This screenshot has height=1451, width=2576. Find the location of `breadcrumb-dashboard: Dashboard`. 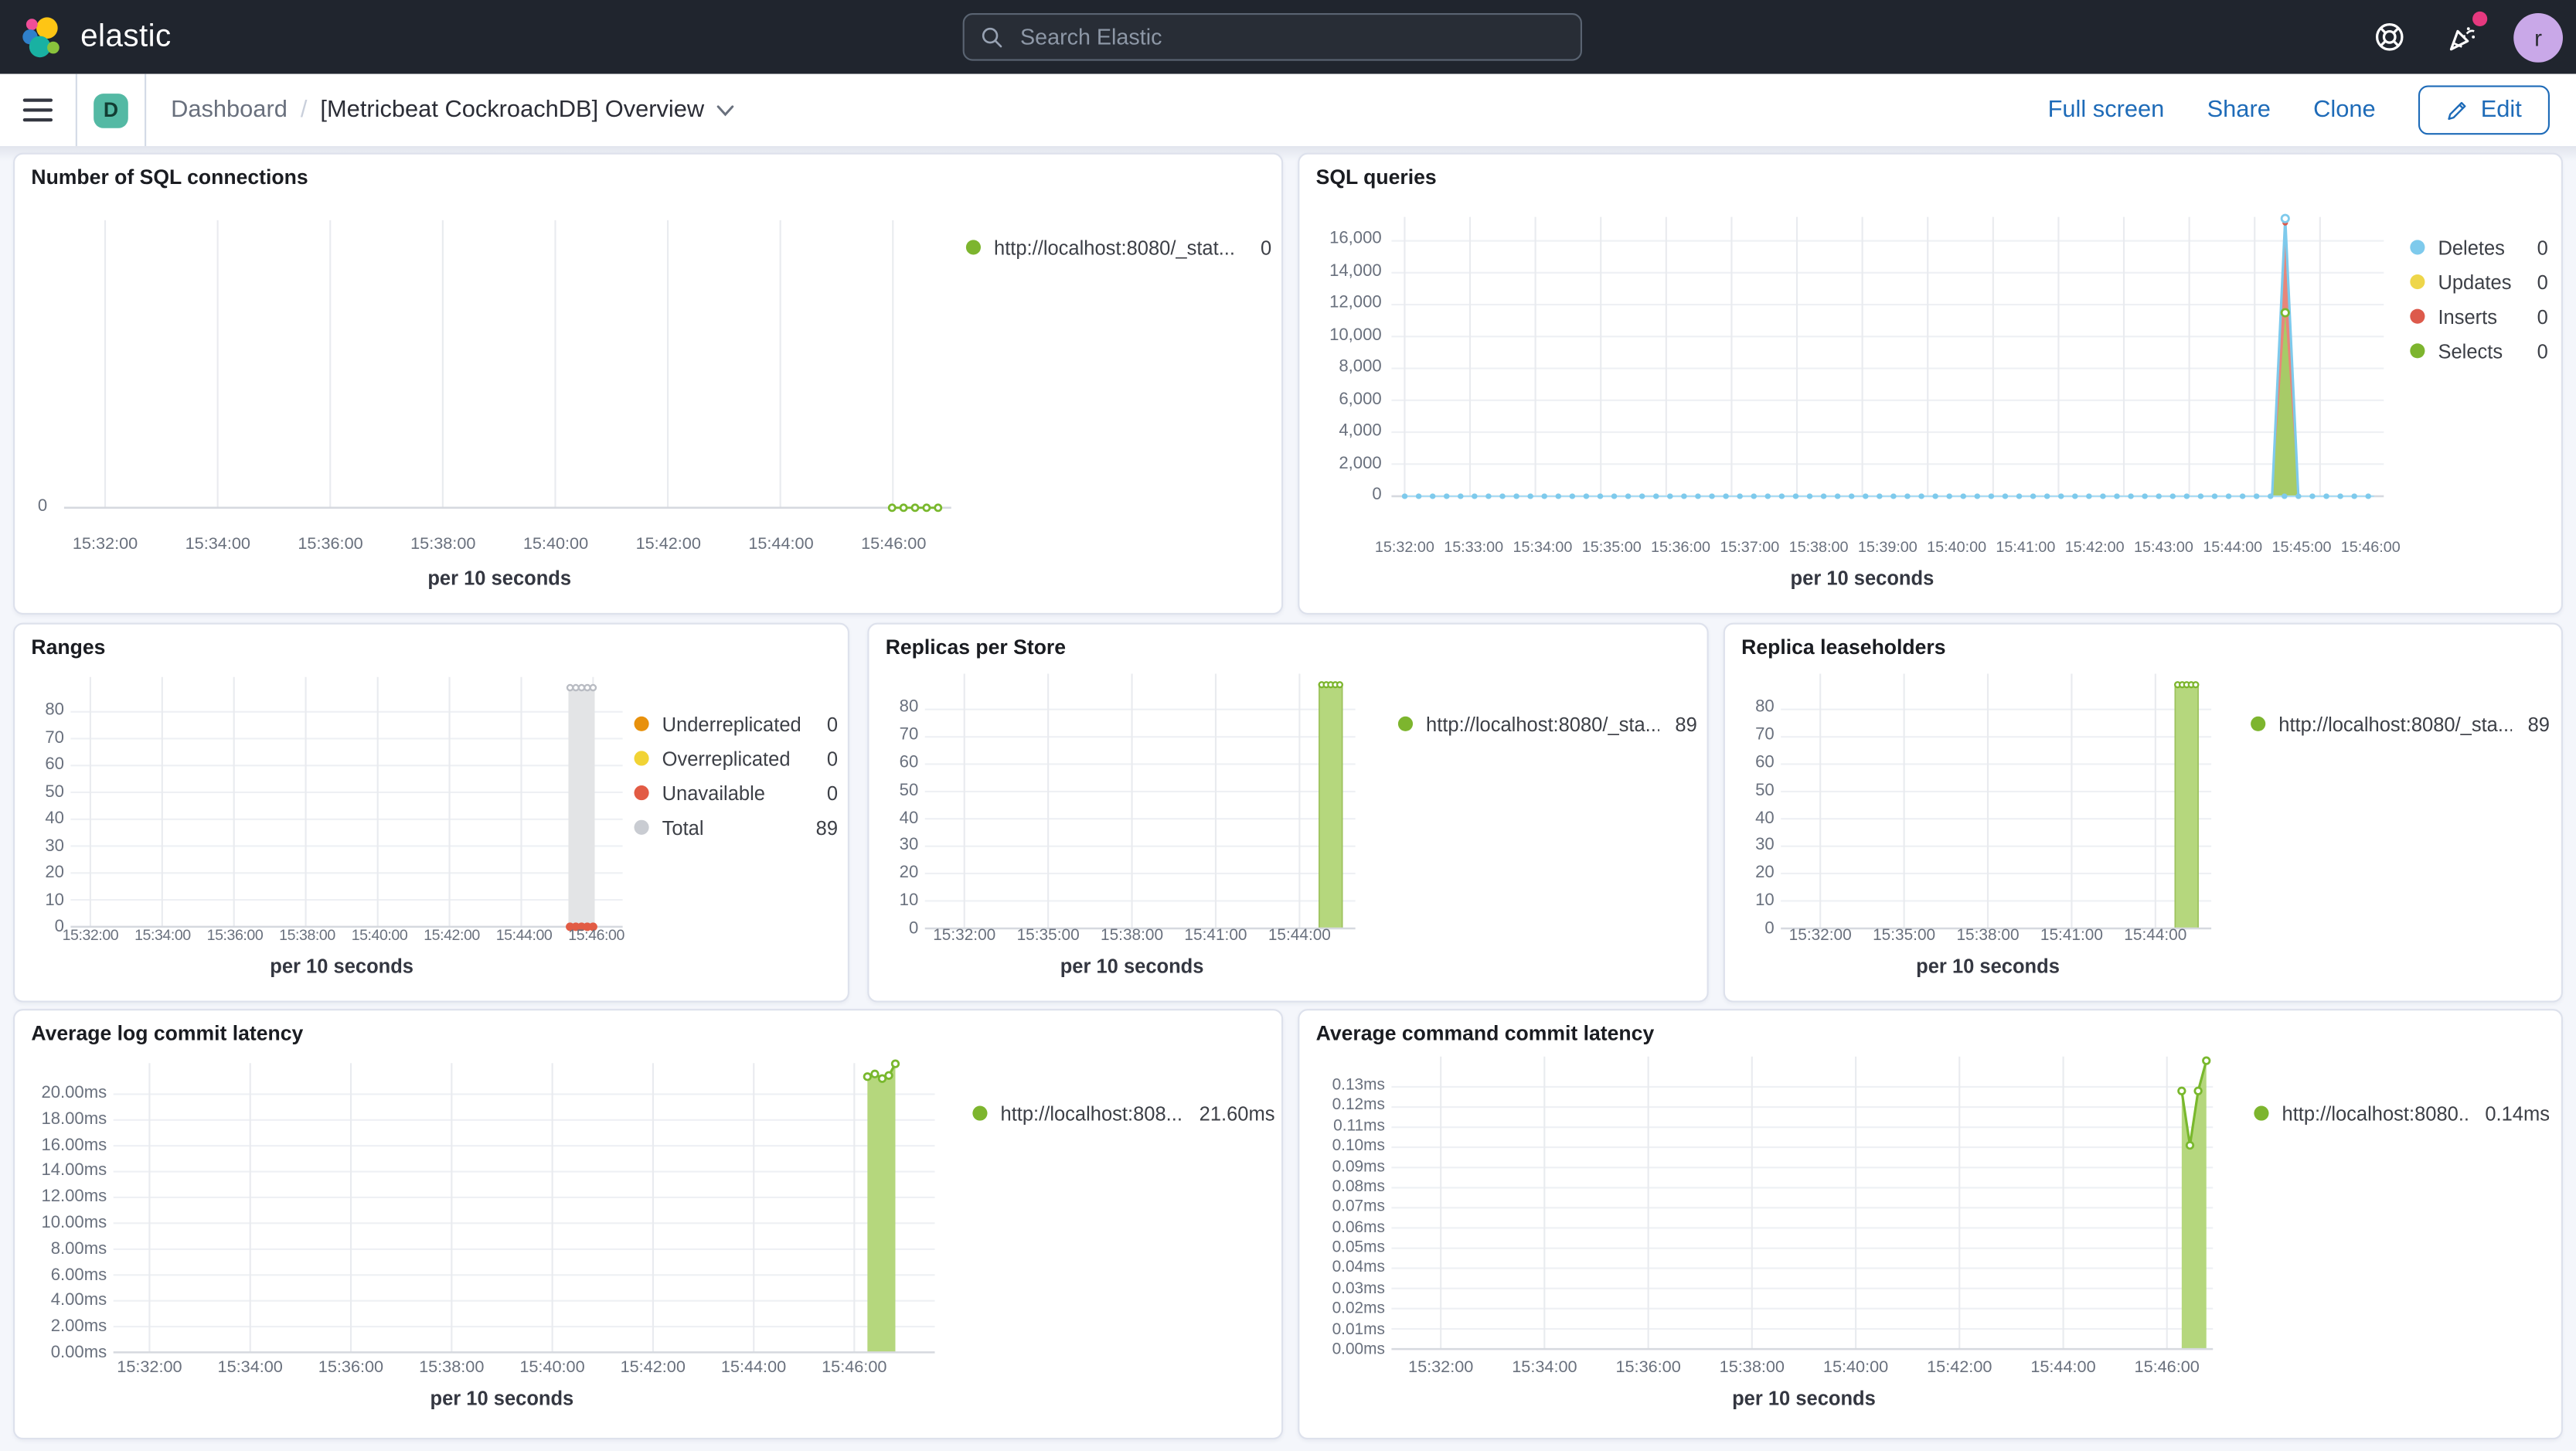

breadcrumb-dashboard: Dashboard is located at coordinates (229, 110).